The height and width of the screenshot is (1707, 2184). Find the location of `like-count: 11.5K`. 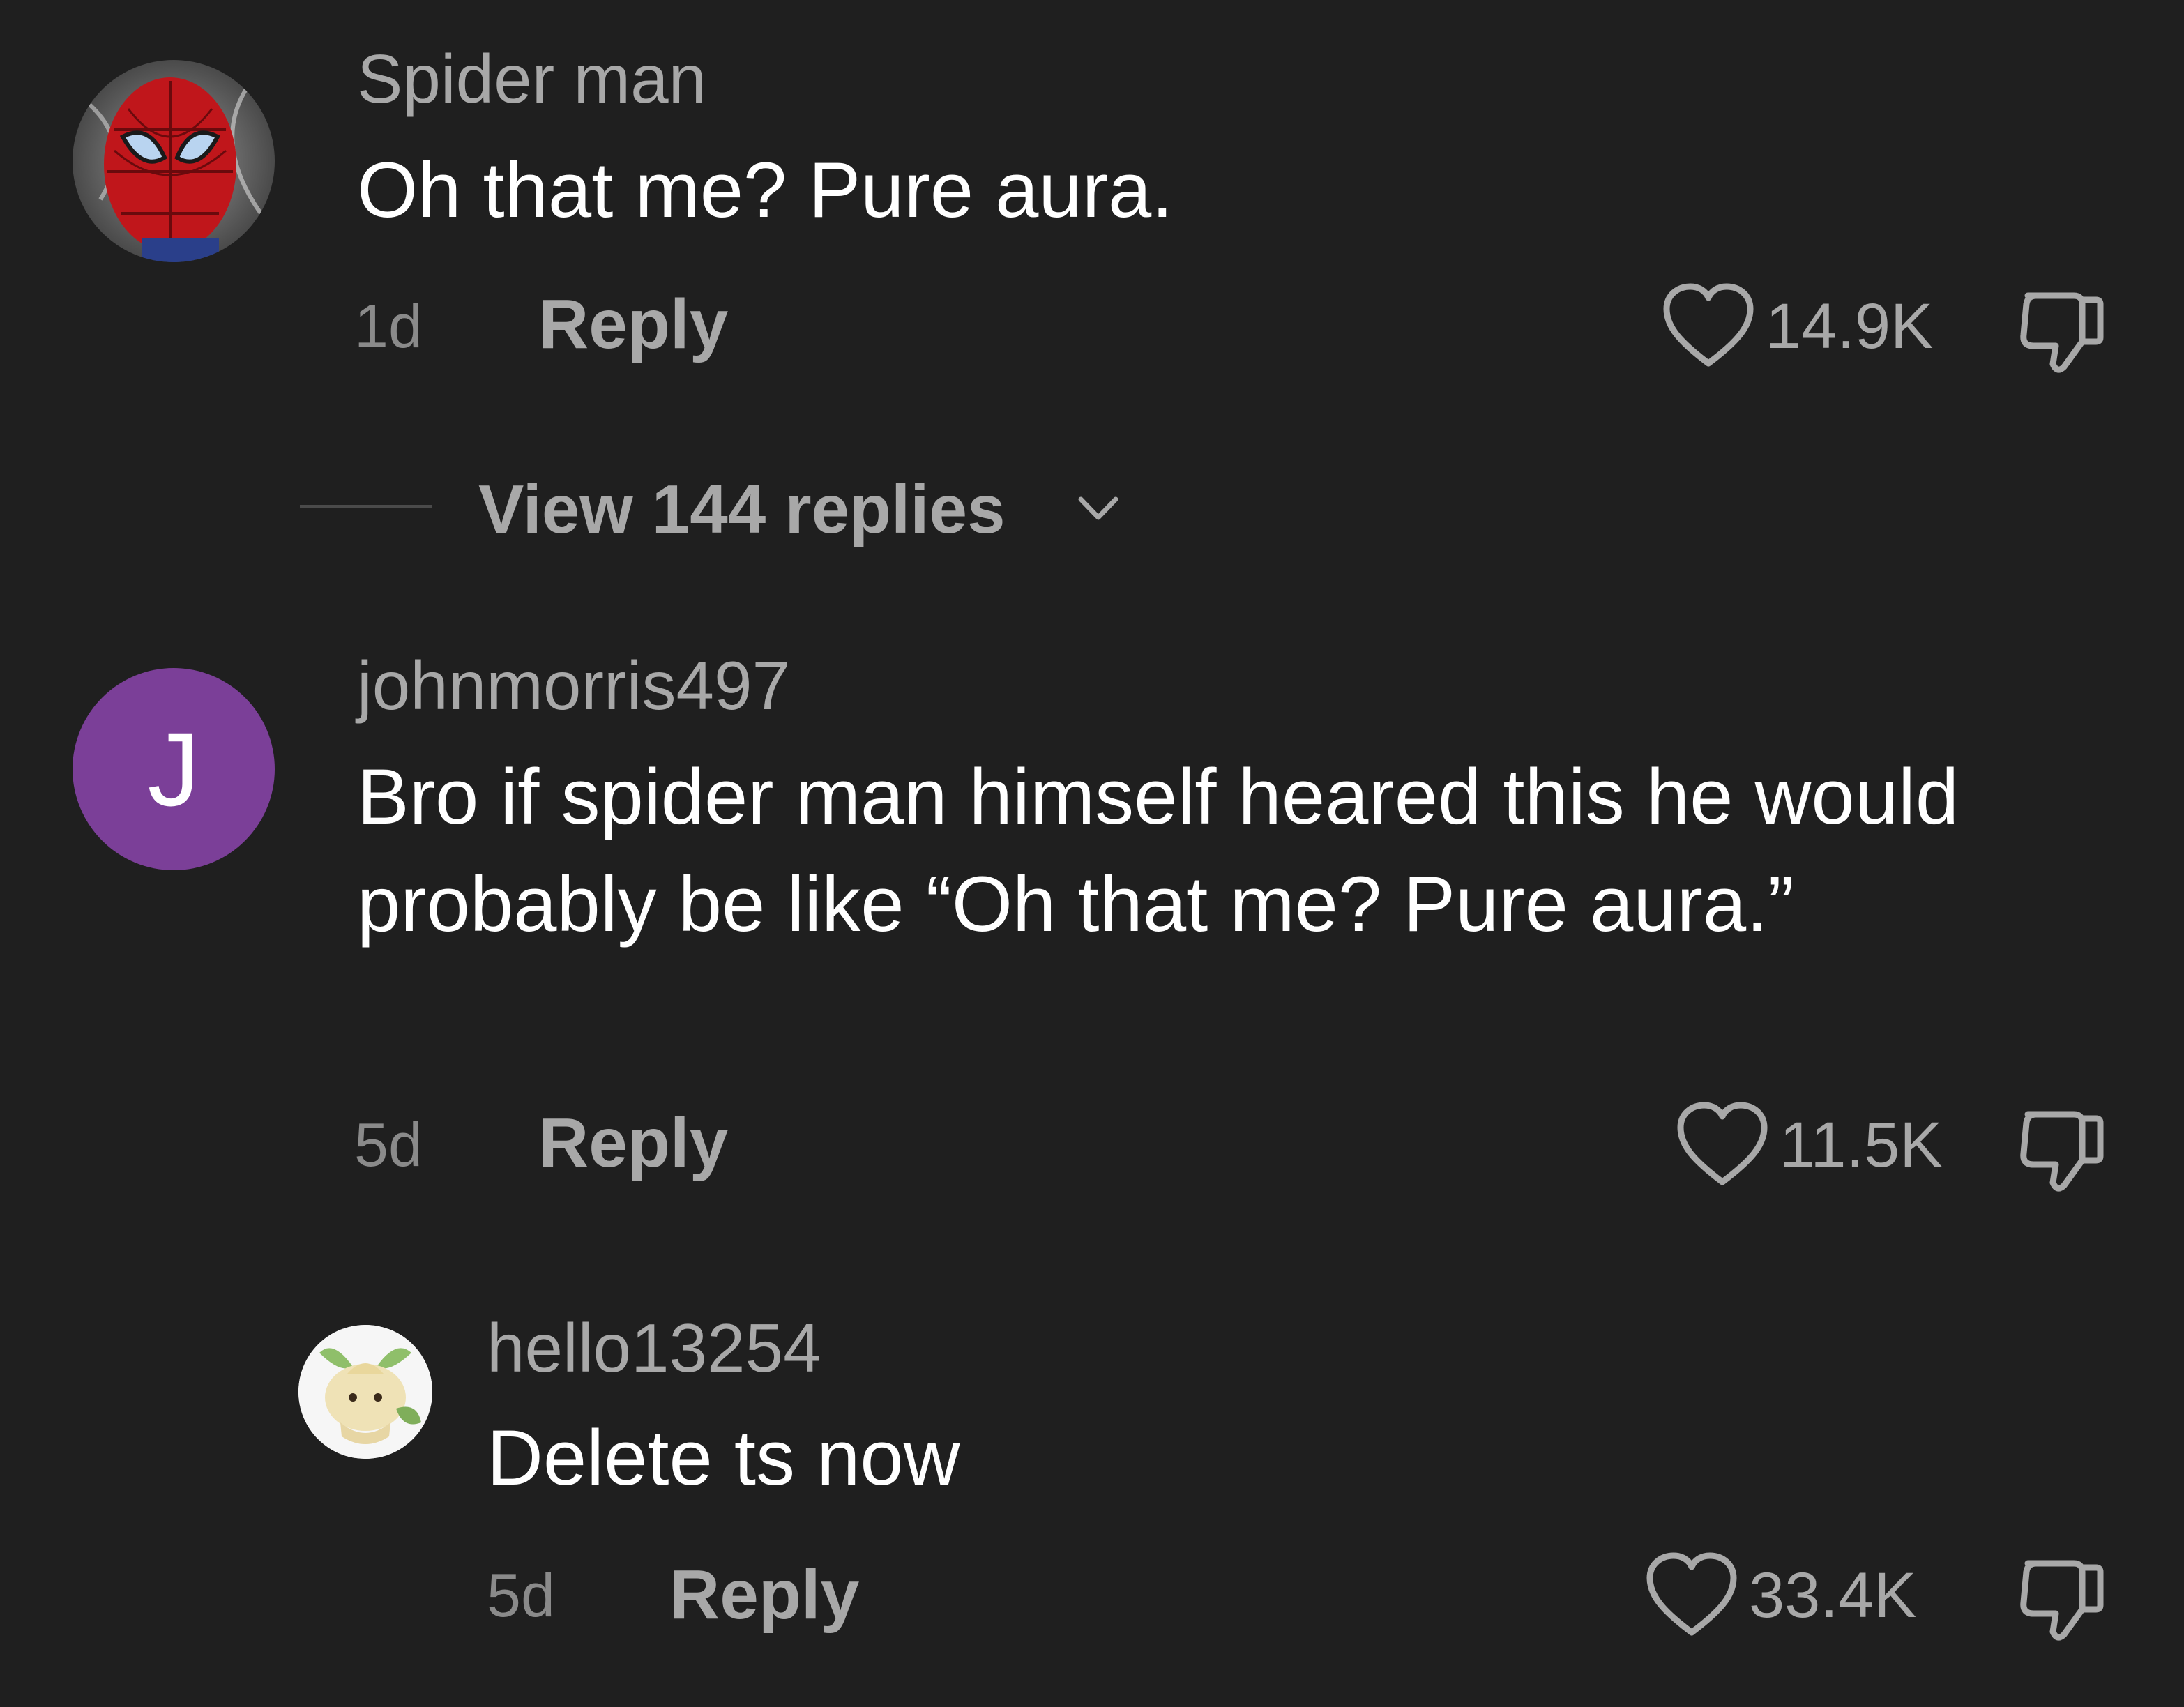

like-count: 11.5K is located at coordinates (1861, 1145).